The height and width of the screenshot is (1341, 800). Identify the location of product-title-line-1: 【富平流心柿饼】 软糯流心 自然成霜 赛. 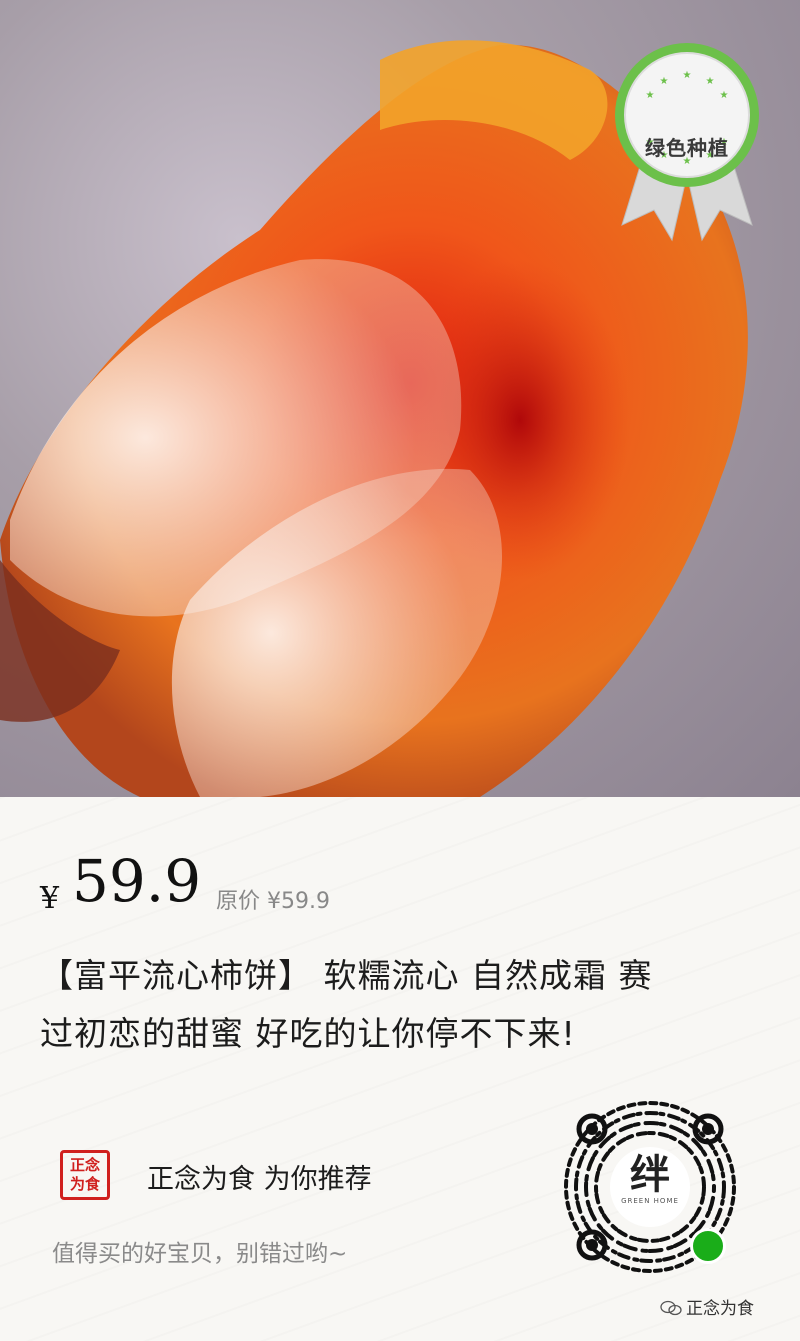
(346, 975).